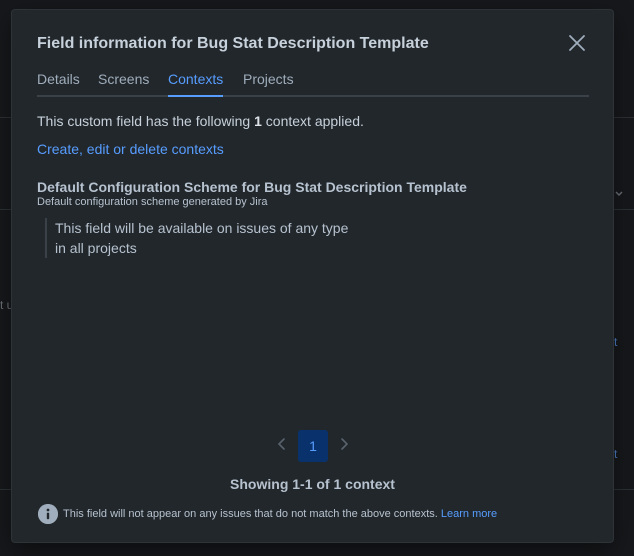 The width and height of the screenshot is (634, 556). I want to click on pagination: 1, so click(312, 446).